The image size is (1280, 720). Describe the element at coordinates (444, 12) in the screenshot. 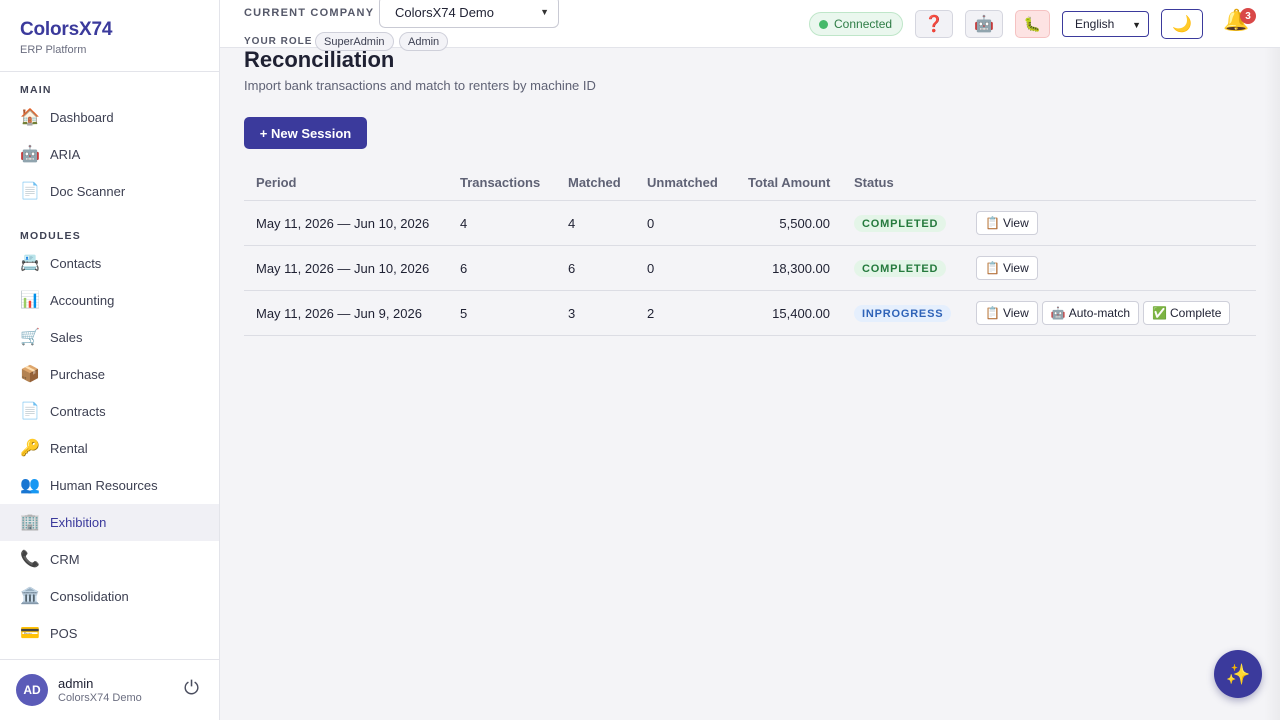

I see `company-select-value: ColorsX74 Demo` at that location.